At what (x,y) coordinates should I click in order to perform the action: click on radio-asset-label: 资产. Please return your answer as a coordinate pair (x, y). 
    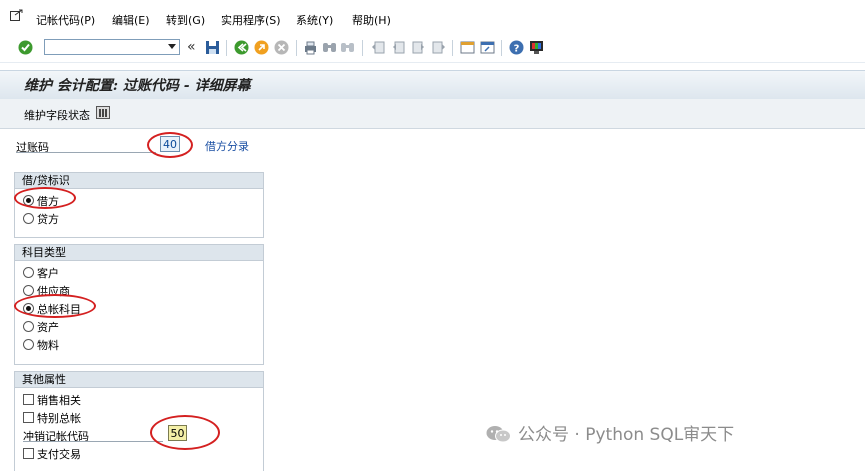
    Looking at the image, I should click on (48, 327).